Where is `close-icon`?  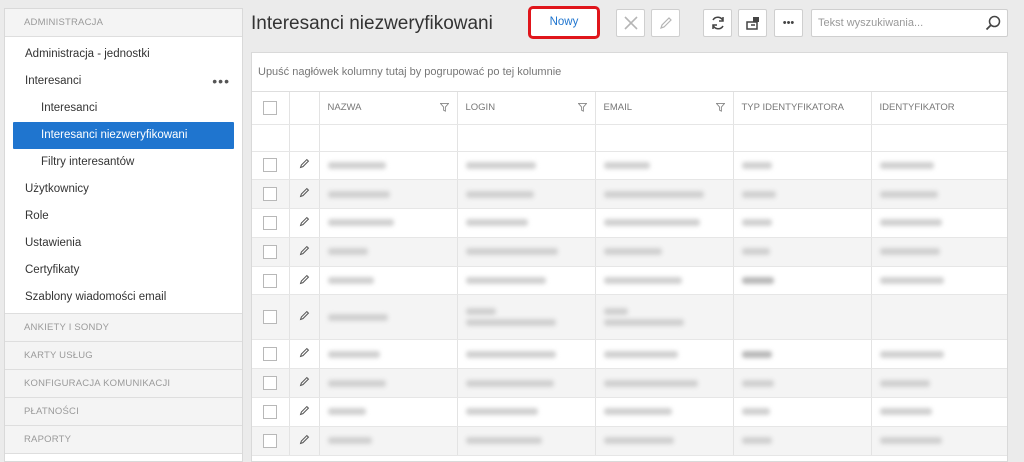 close-icon is located at coordinates (630, 23).